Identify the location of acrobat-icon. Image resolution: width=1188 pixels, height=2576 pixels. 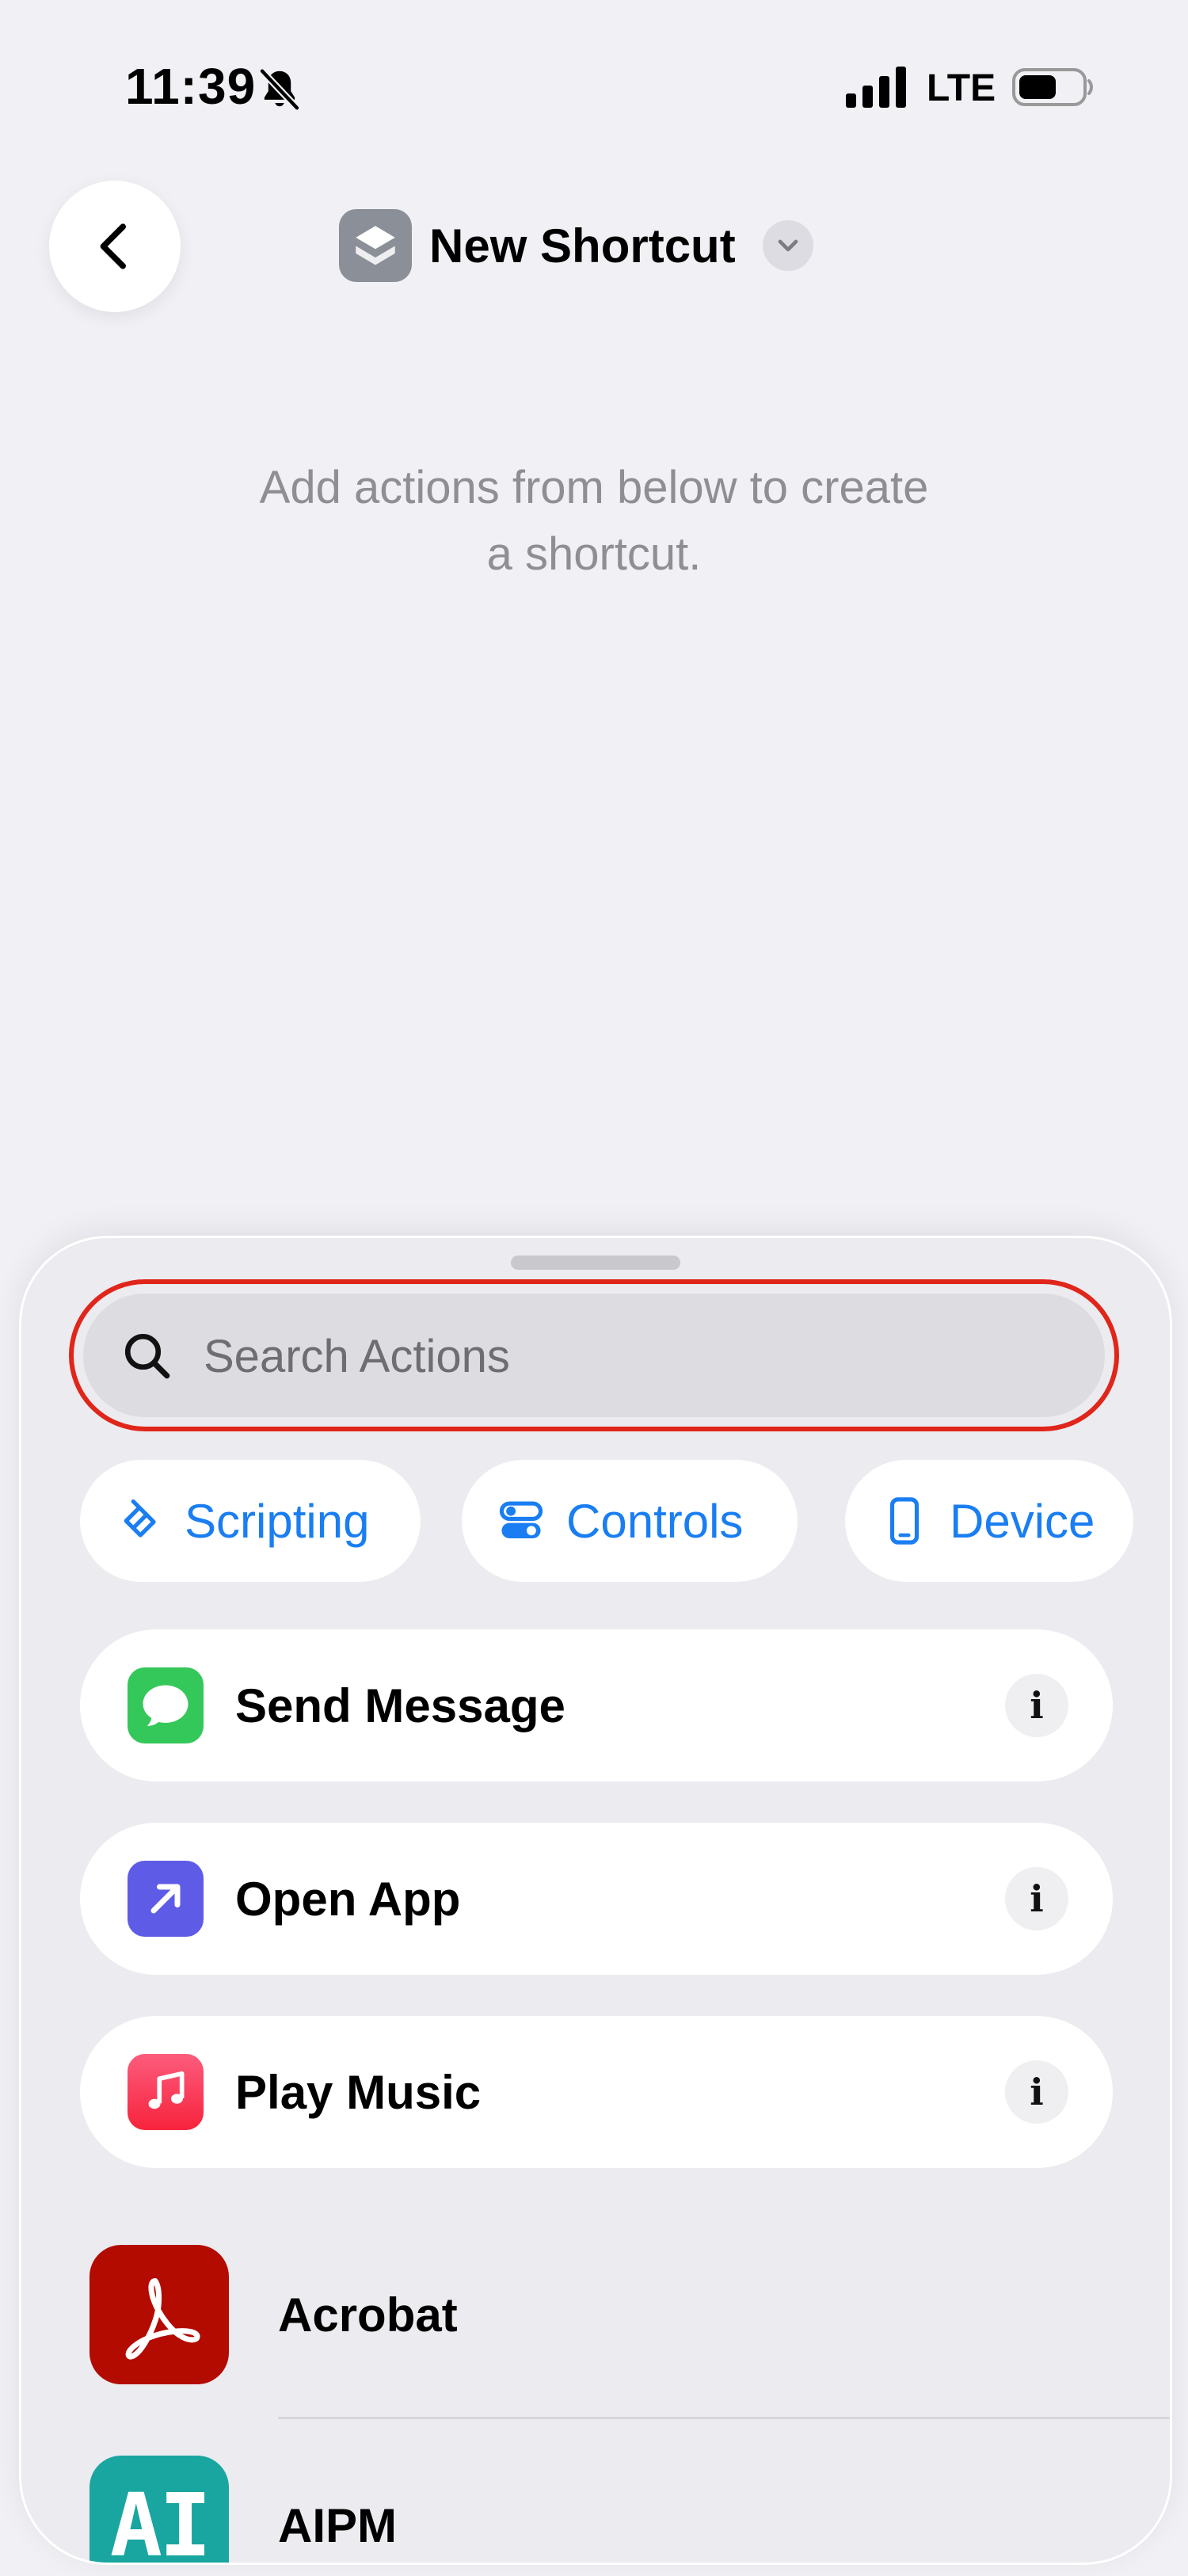
(159, 2315).